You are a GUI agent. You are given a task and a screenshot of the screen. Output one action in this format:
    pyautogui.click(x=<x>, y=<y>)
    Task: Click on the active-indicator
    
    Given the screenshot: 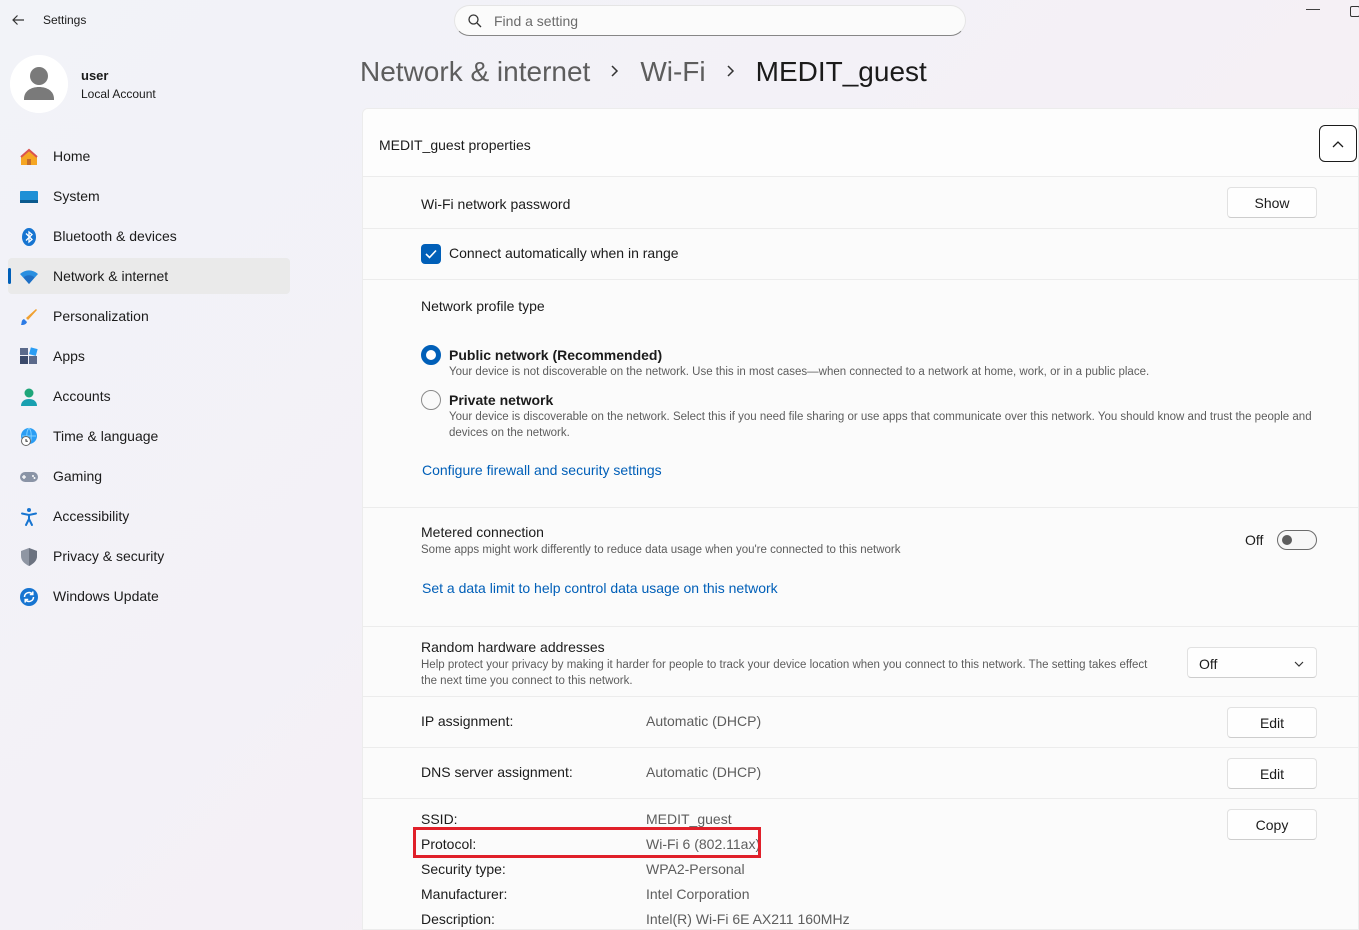 What is the action you would take?
    pyautogui.click(x=9, y=276)
    